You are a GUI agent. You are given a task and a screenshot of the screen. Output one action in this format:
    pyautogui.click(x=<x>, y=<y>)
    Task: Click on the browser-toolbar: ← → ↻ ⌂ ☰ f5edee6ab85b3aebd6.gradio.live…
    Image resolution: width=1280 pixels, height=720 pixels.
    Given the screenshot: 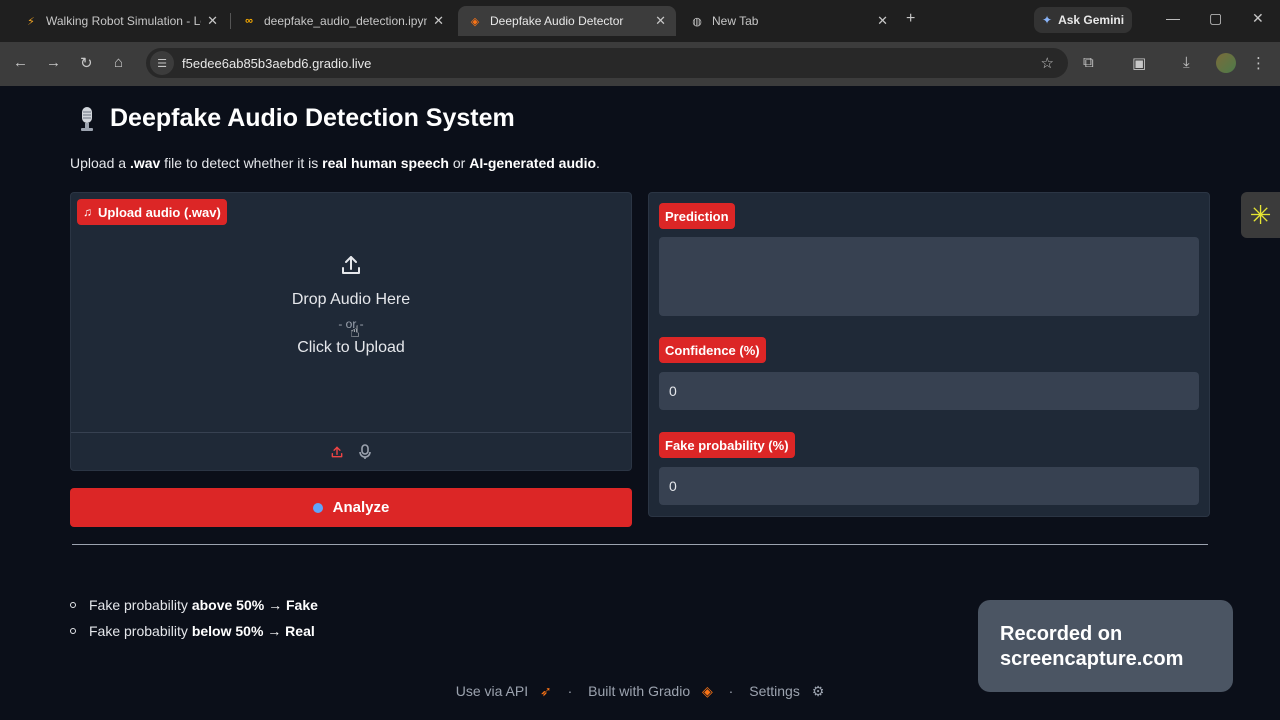 What is the action you would take?
    pyautogui.click(x=640, y=64)
    